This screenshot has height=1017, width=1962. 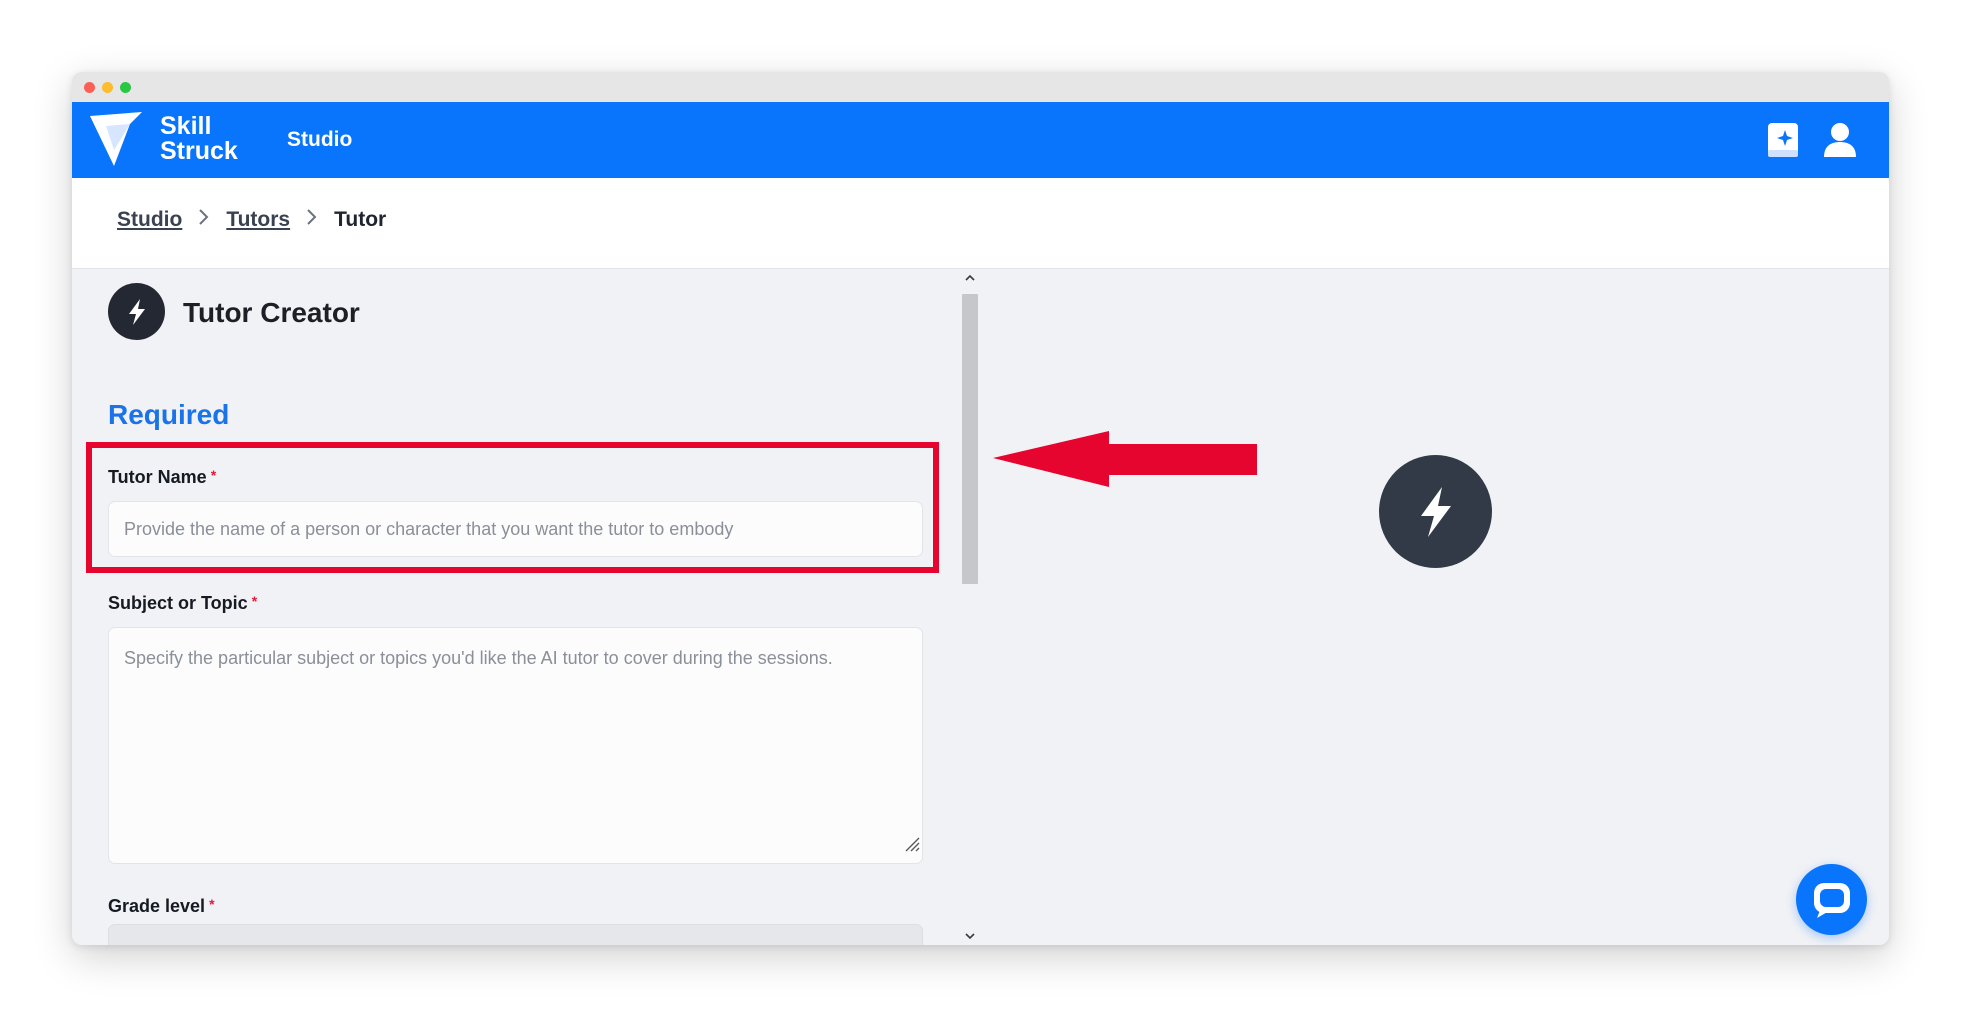 I want to click on annotation-highlight-box, so click(x=512, y=507).